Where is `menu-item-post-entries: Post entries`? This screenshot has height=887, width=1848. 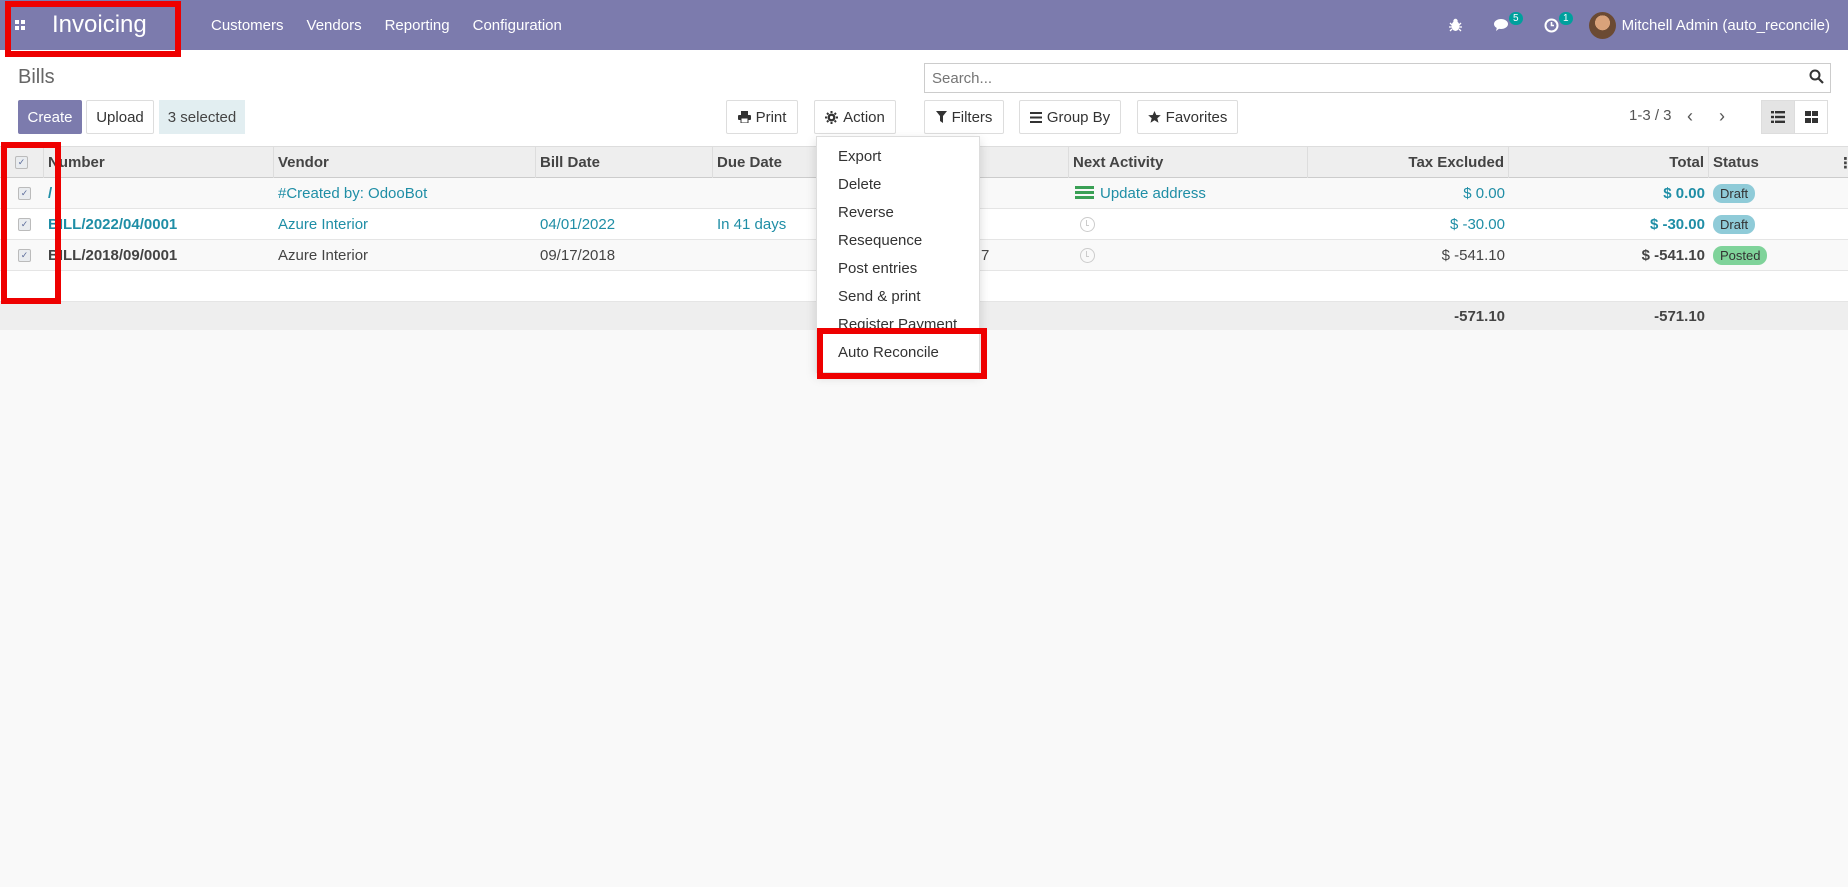 menu-item-post-entries: Post entries is located at coordinates (877, 268).